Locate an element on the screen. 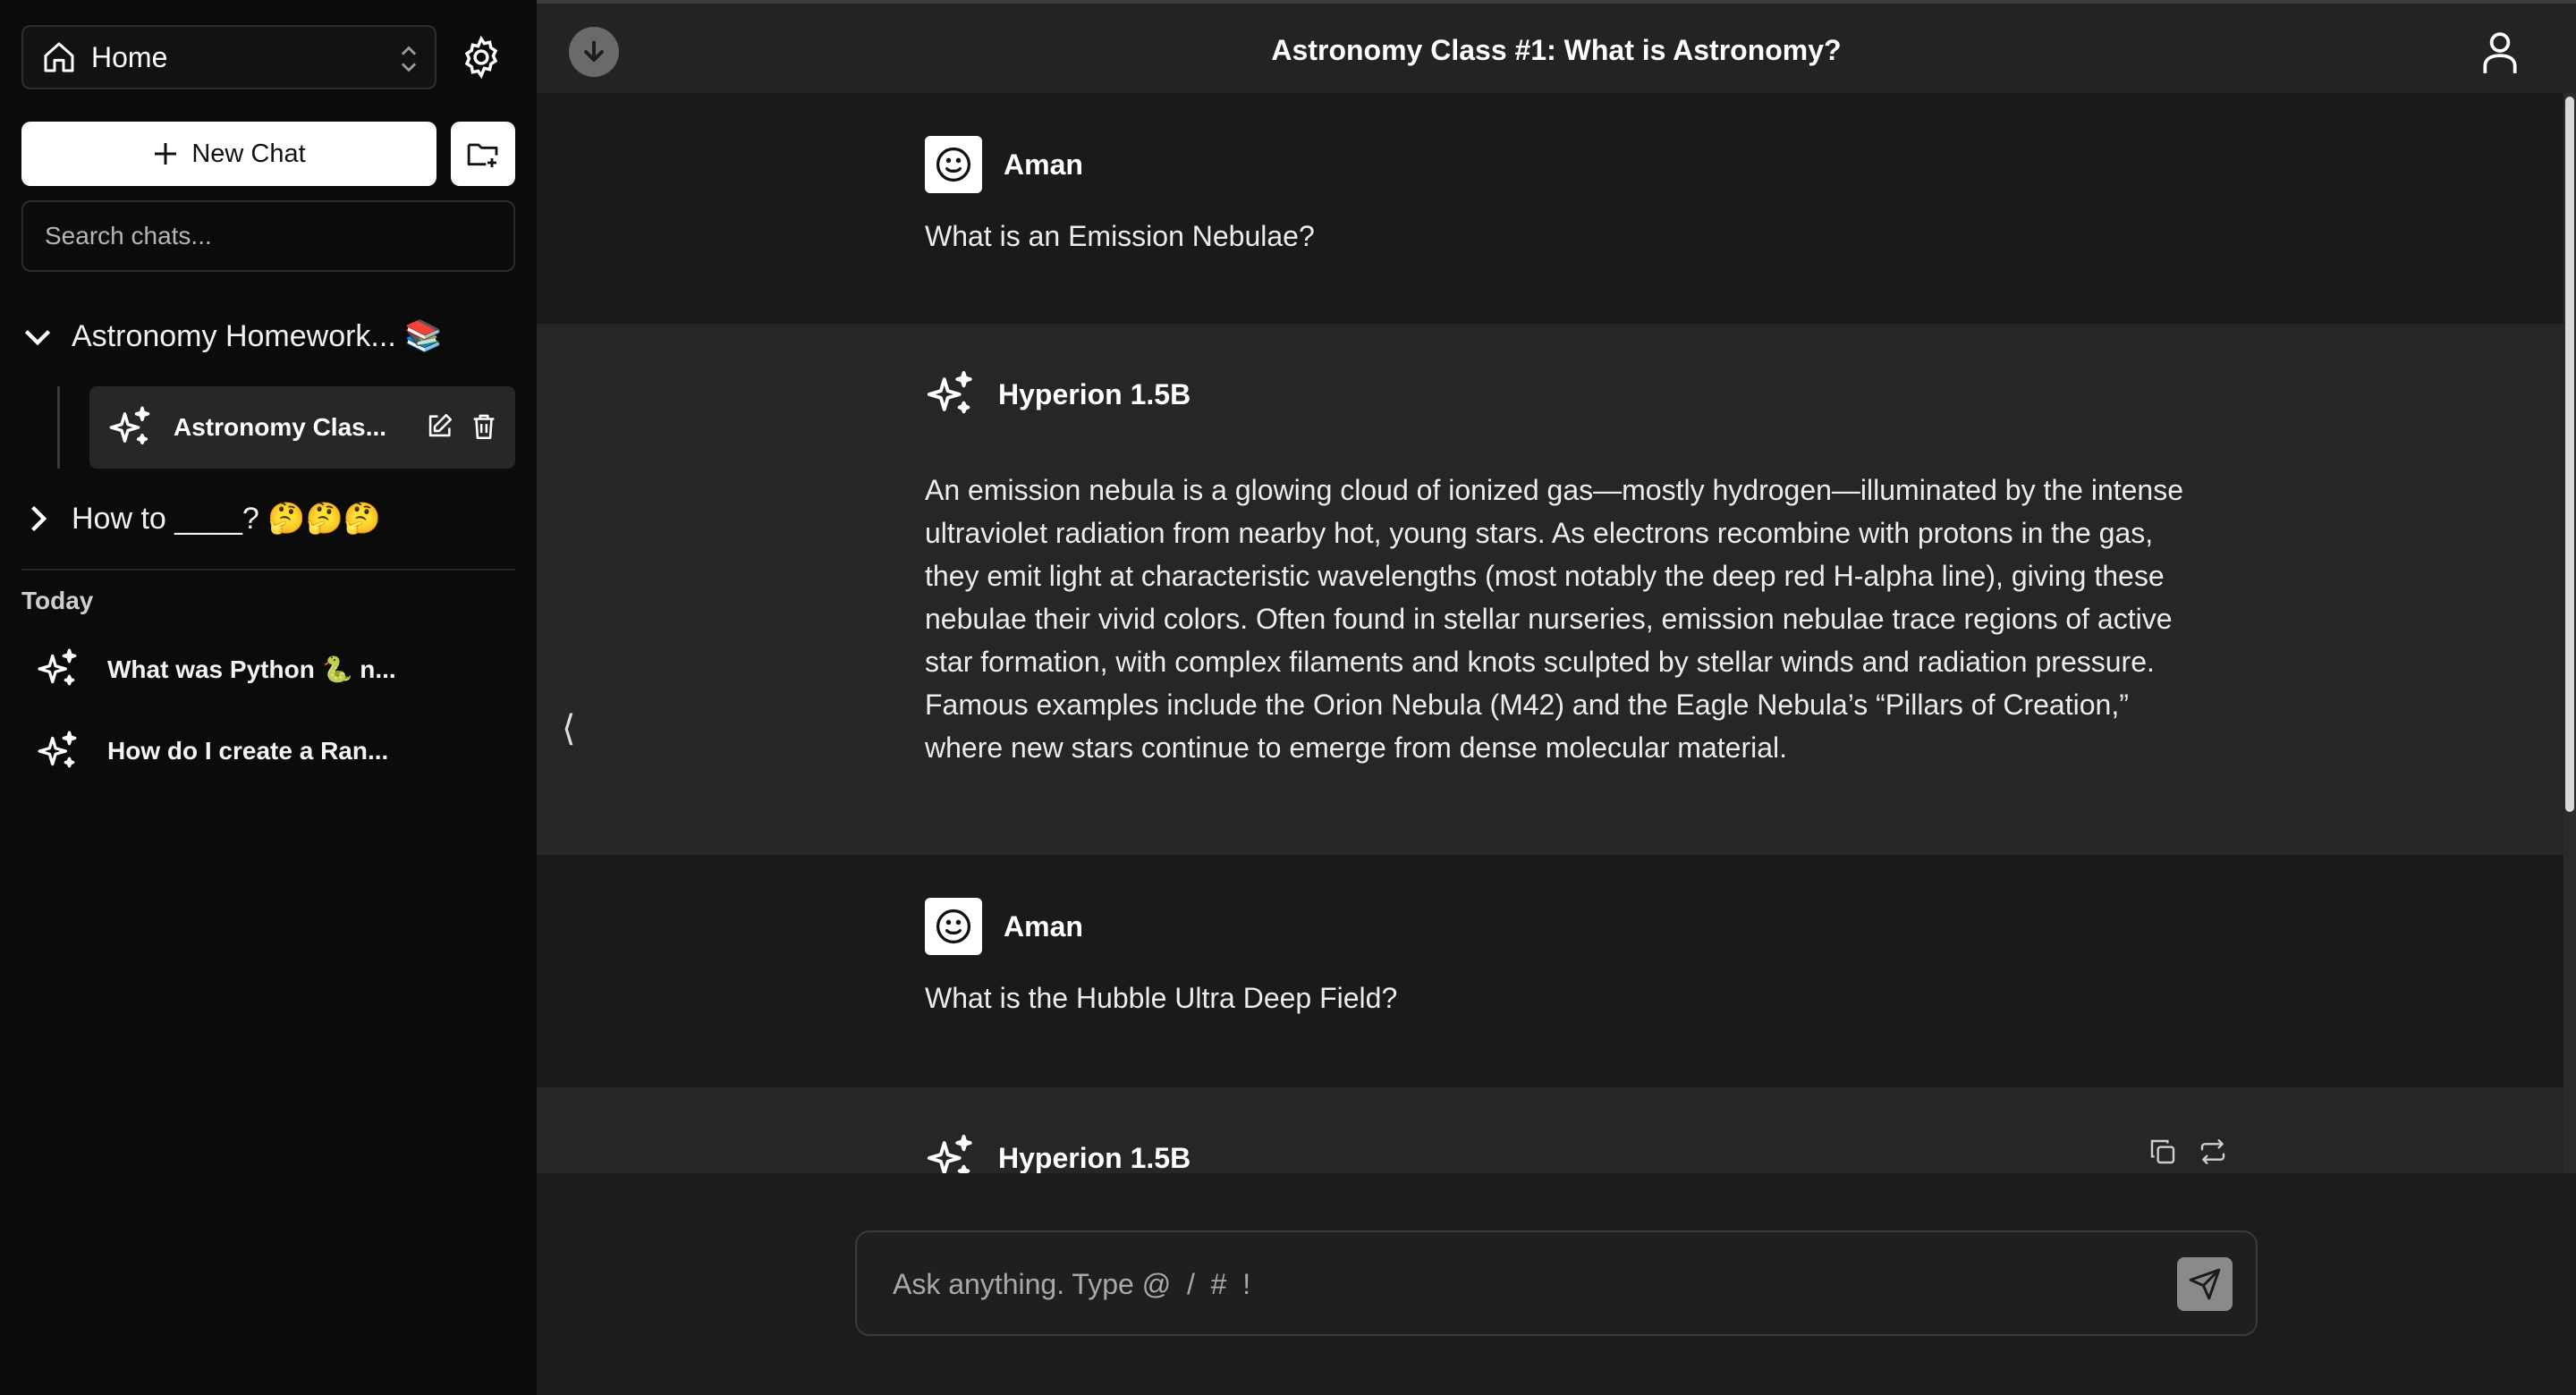  folder-plus-icon is located at coordinates (482, 155).